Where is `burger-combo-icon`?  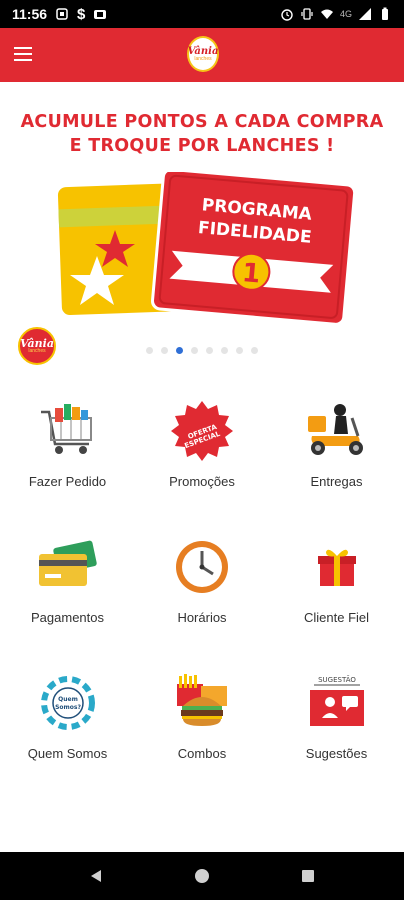 burger-combo-icon is located at coordinates (202, 700).